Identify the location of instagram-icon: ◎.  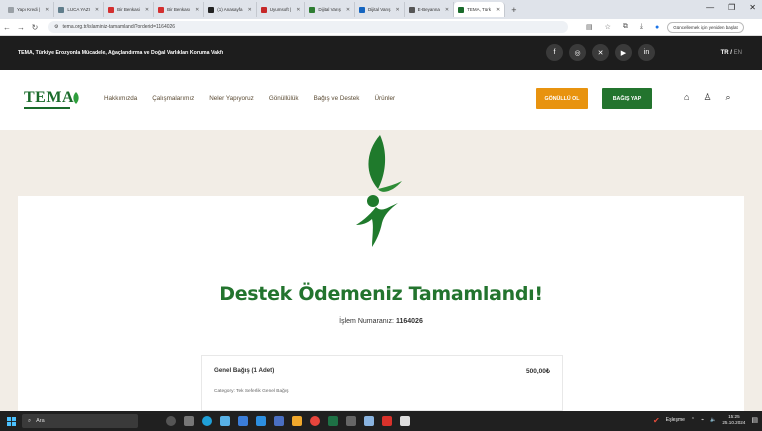
(577, 52).